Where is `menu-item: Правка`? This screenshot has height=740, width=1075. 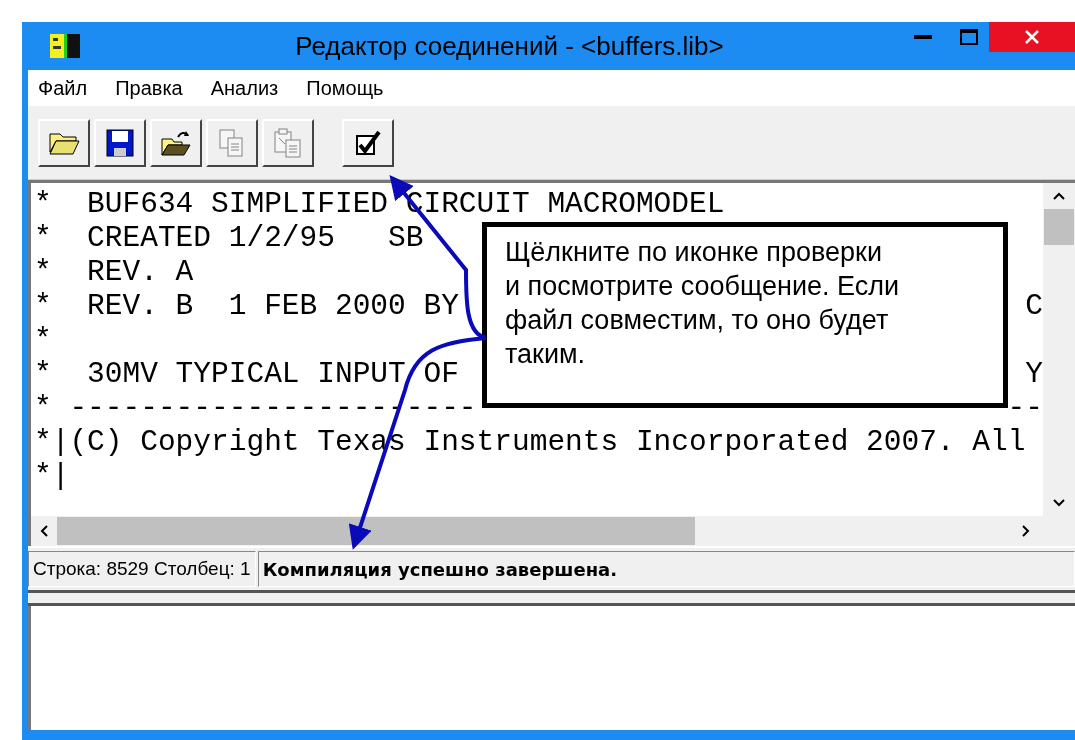 menu-item: Правка is located at coordinates (149, 88).